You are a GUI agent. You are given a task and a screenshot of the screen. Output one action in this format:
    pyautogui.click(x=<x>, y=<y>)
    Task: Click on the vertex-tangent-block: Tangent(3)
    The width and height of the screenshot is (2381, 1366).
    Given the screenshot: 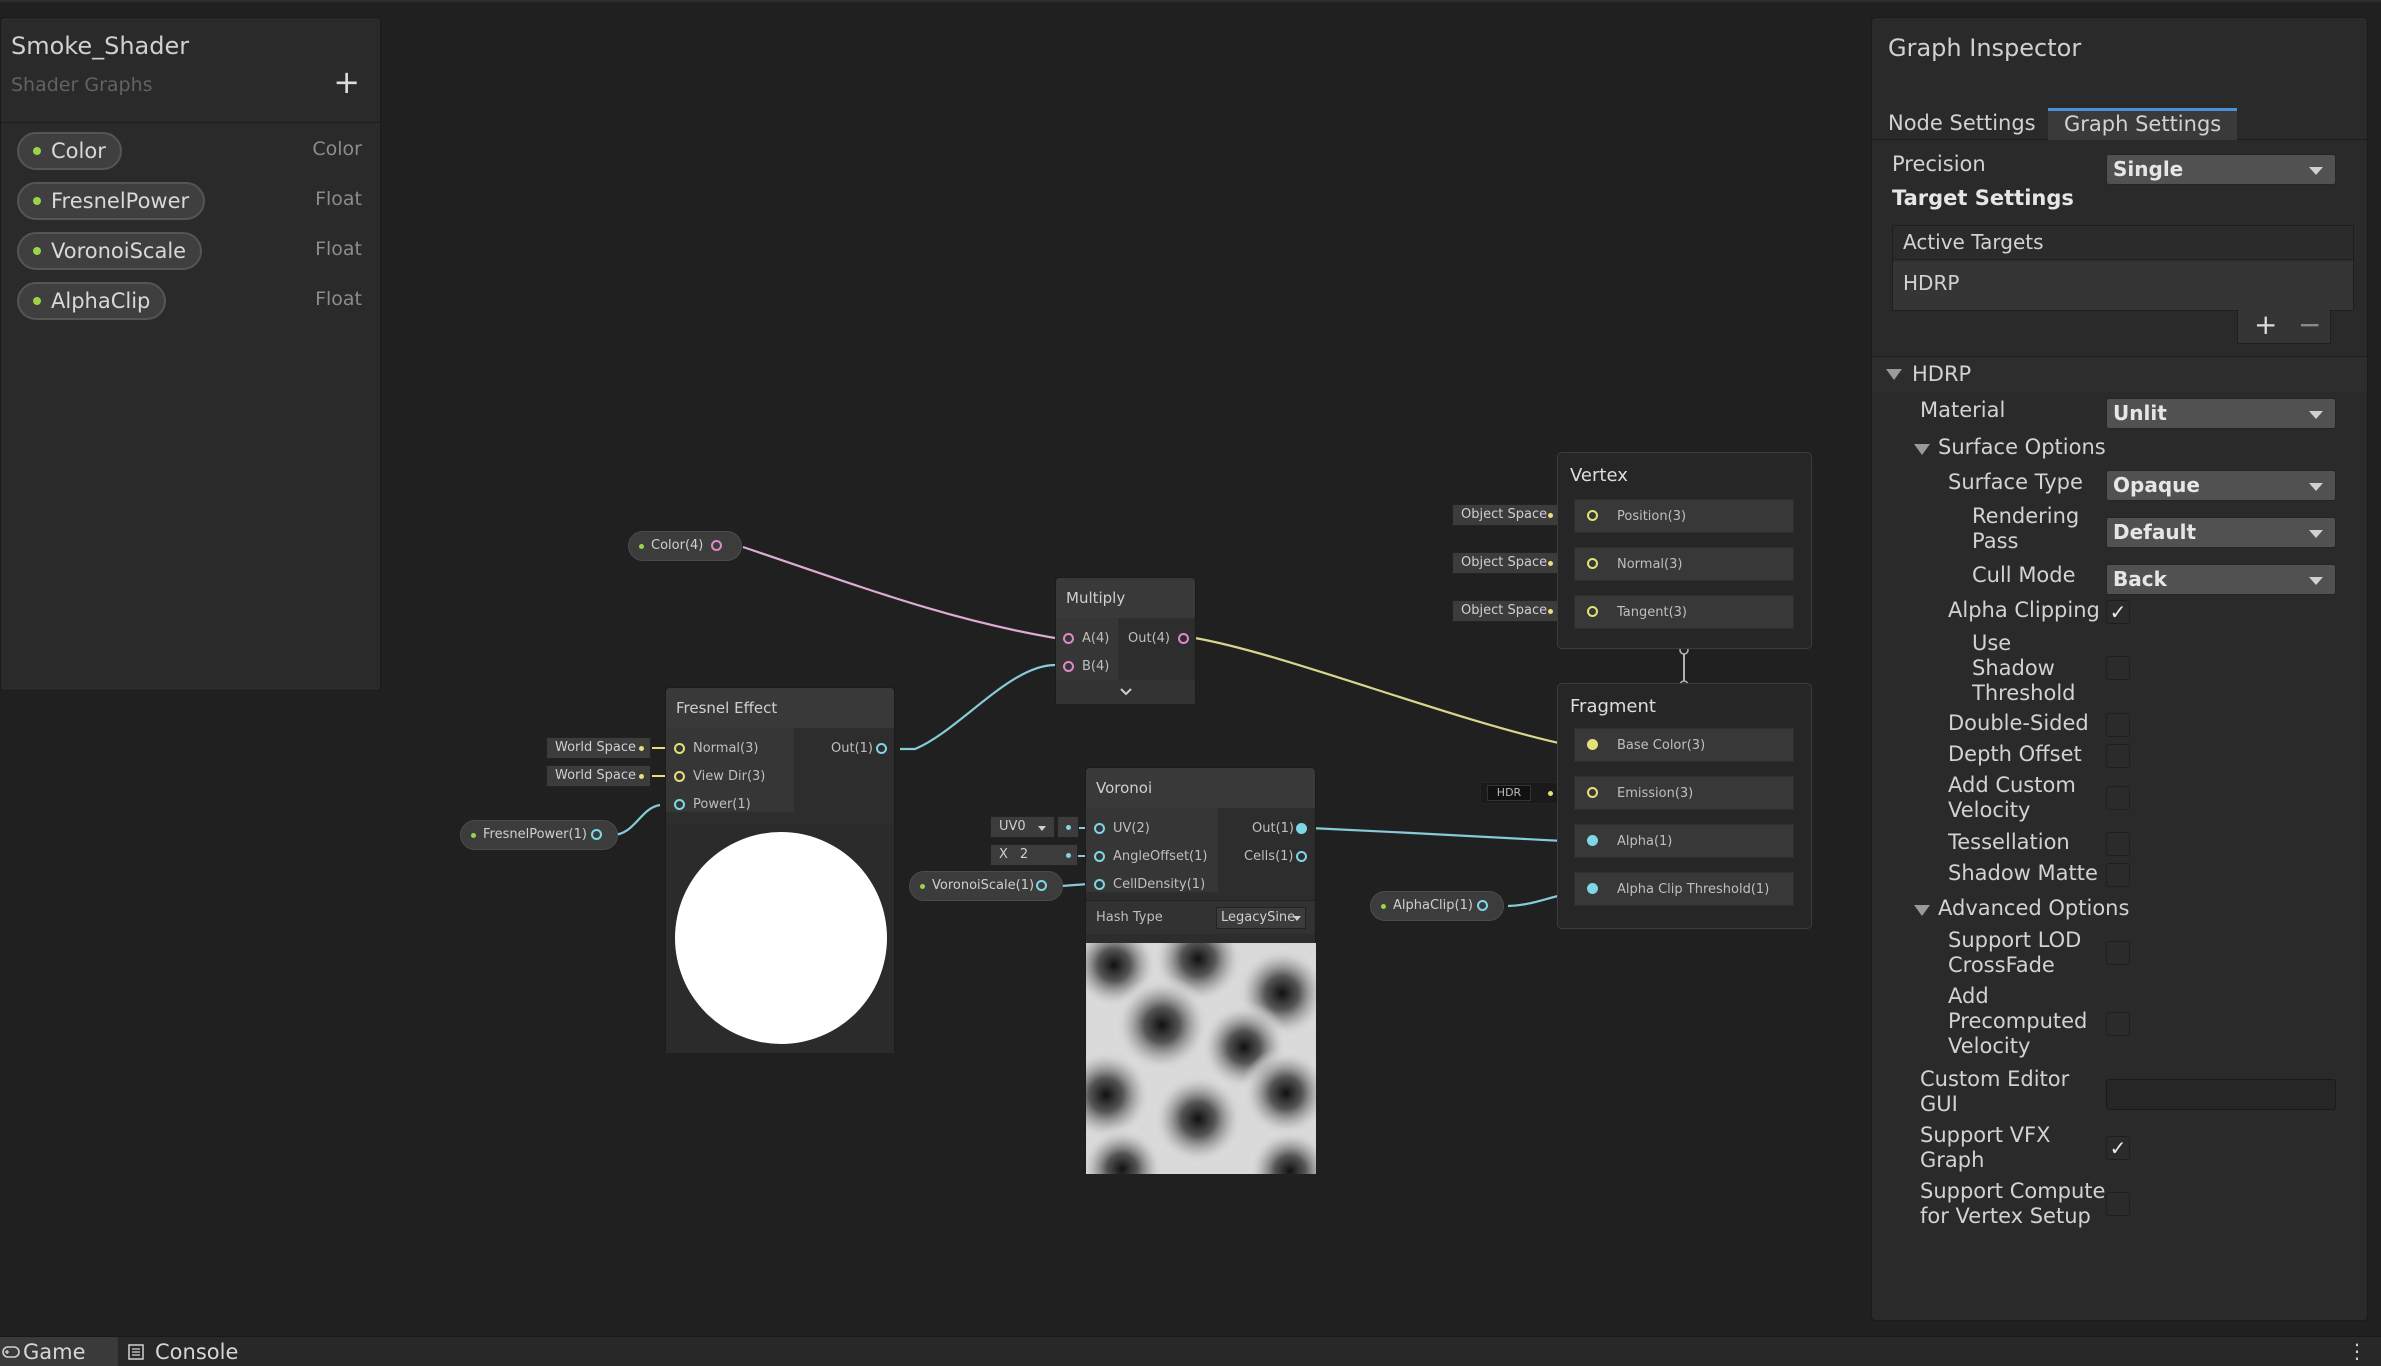 What is the action you would take?
    pyautogui.click(x=1684, y=612)
    